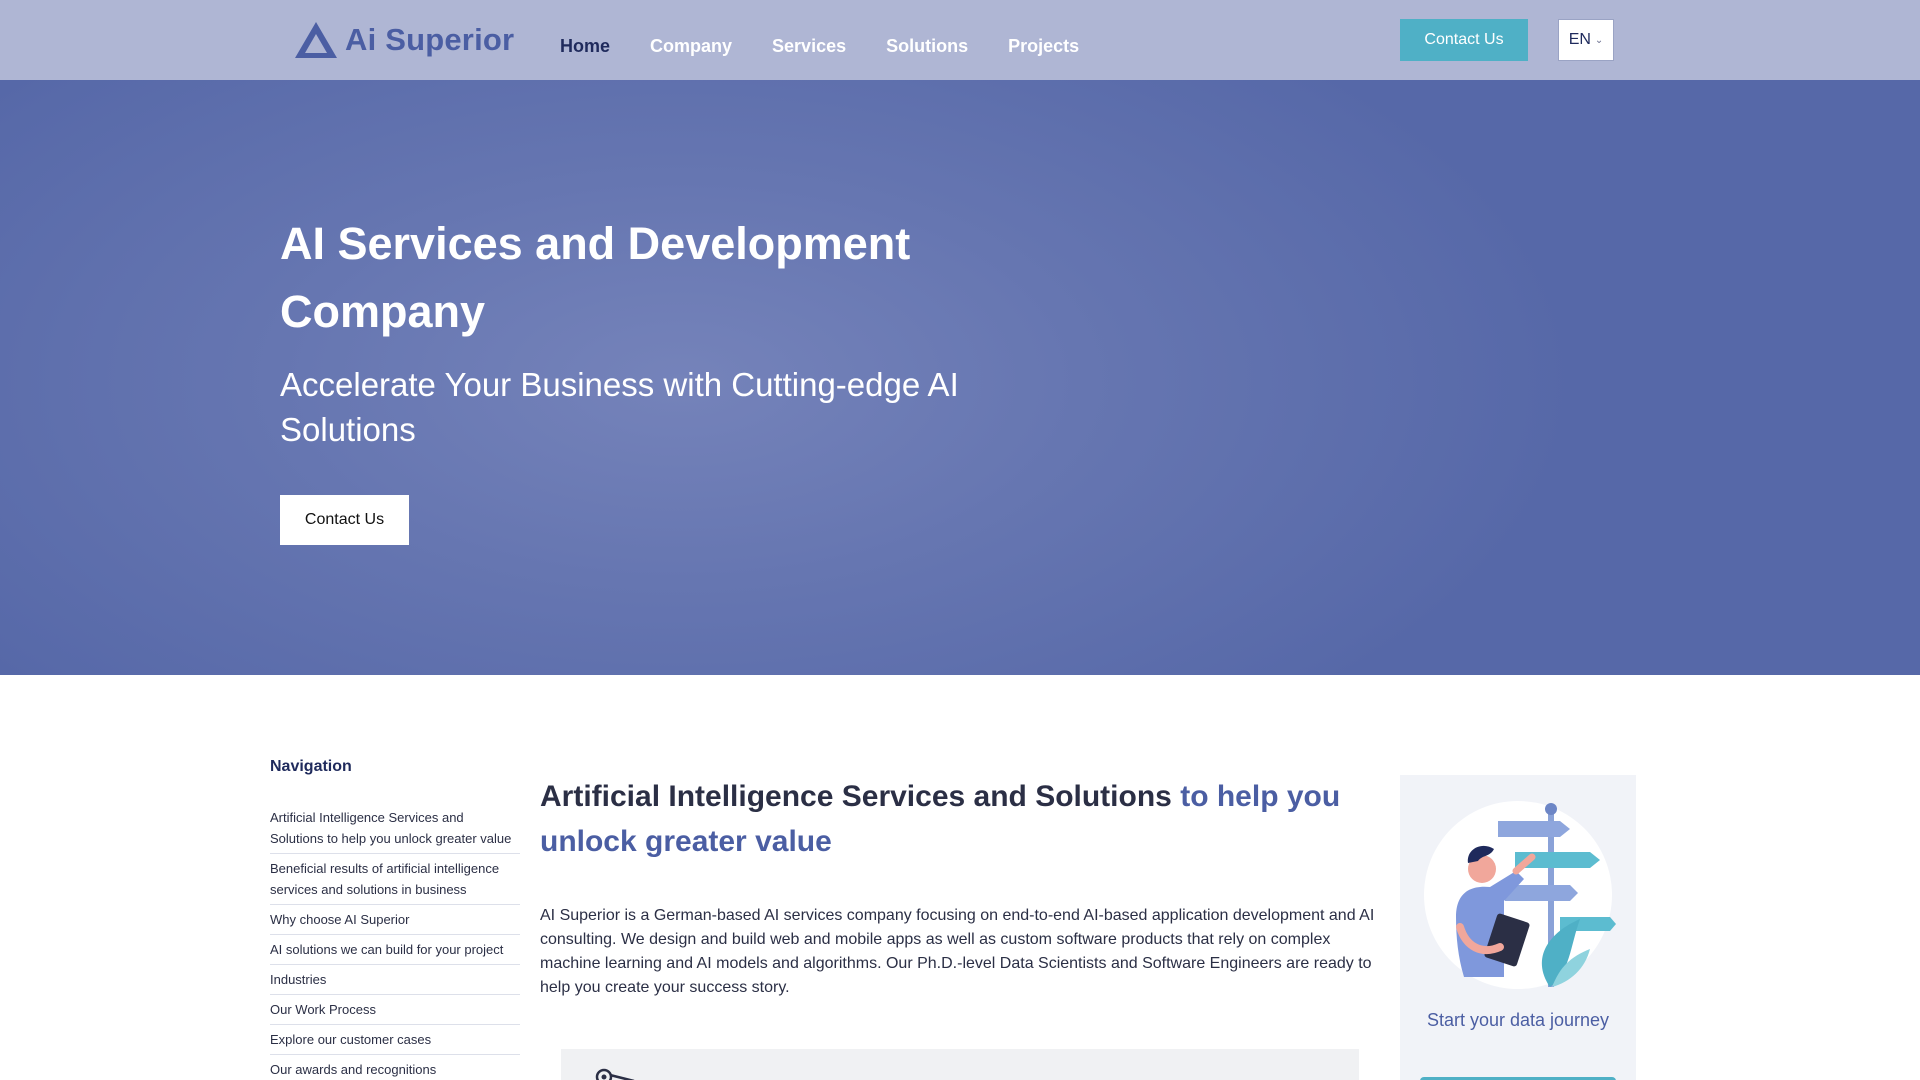  Describe the element at coordinates (316, 40) in the screenshot. I see `logo-icon` at that location.